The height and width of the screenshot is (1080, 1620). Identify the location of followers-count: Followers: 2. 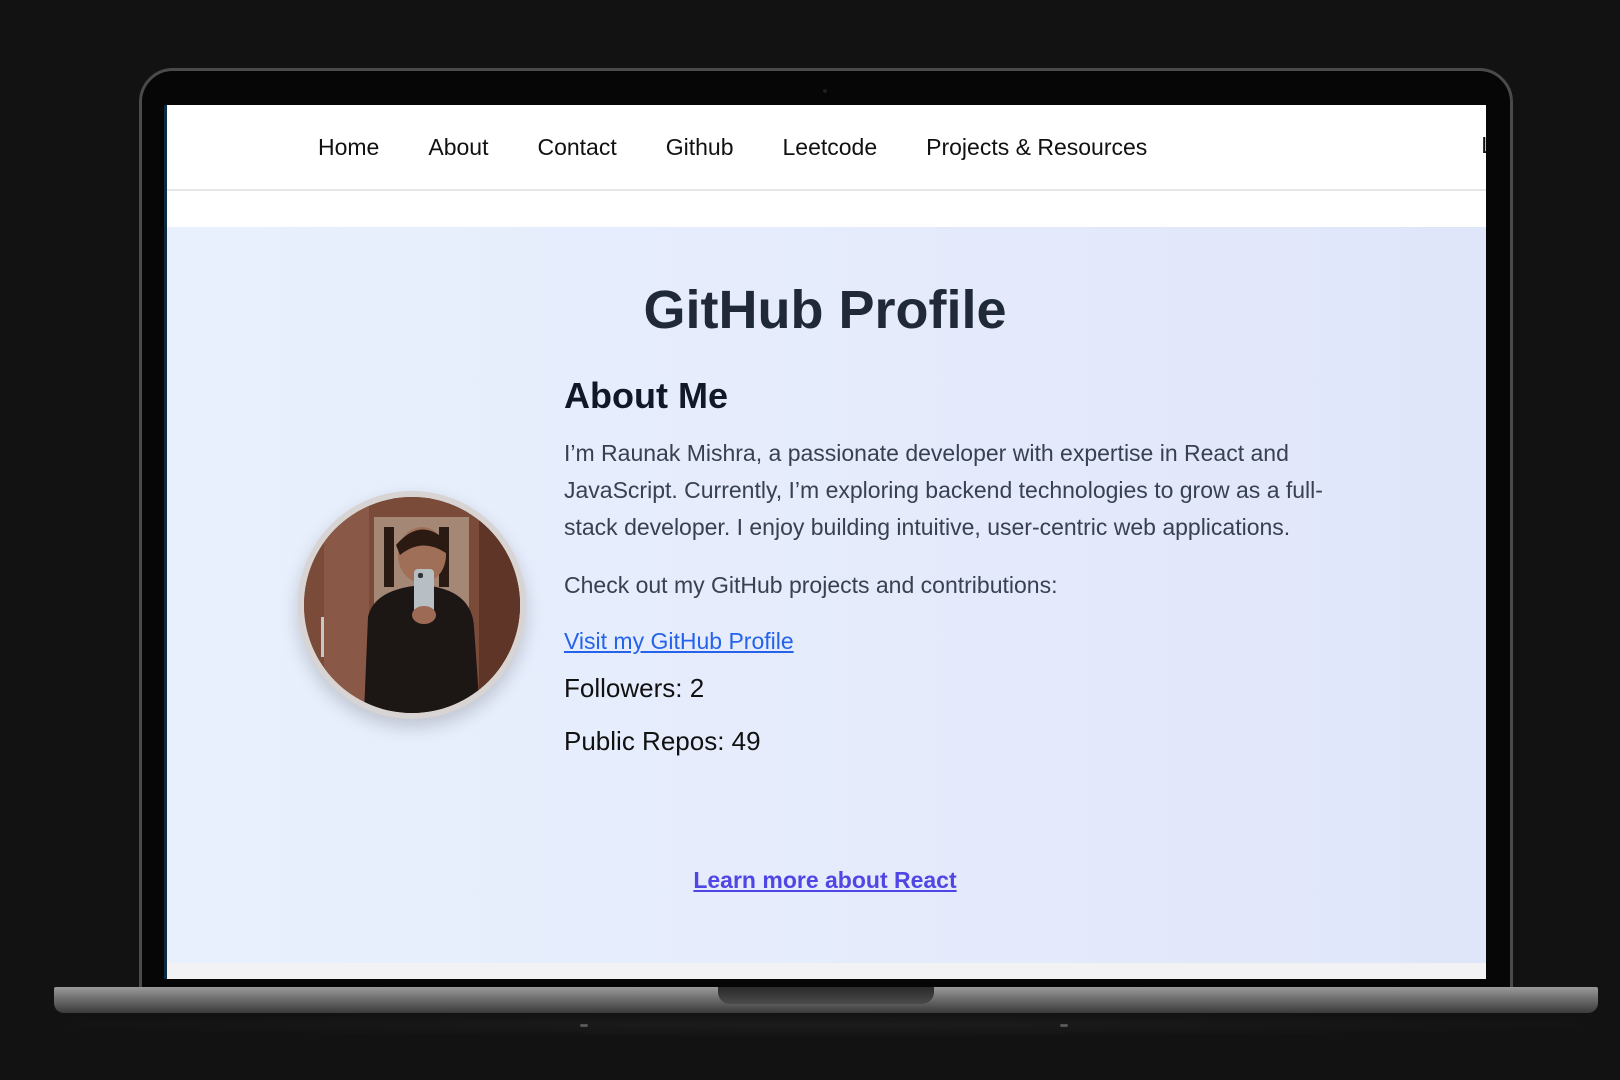
(634, 688).